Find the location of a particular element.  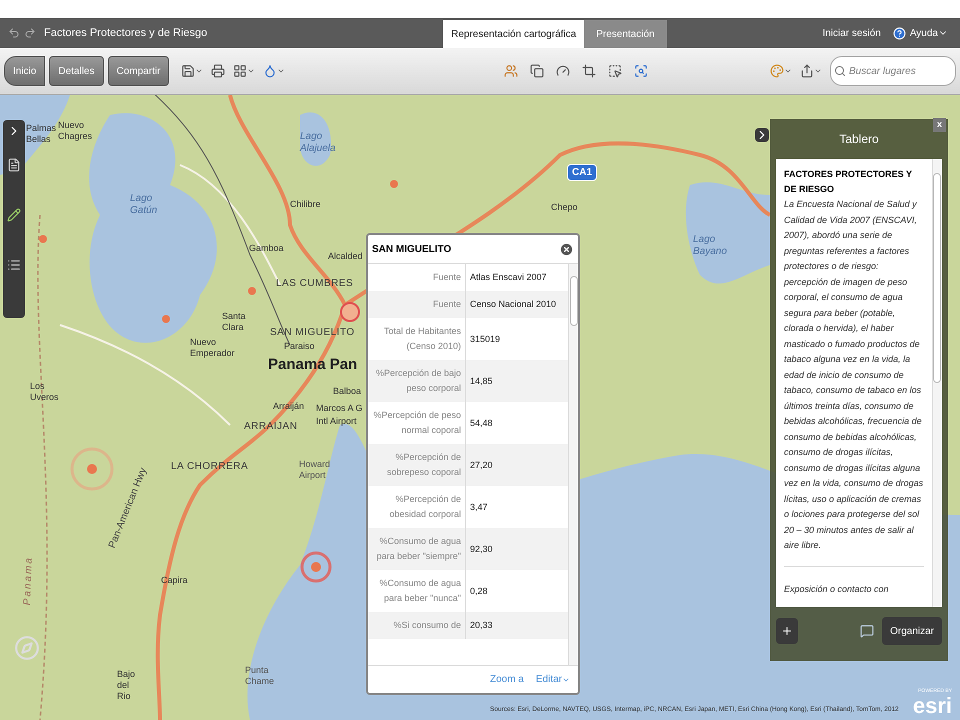

edit-icon is located at coordinates (14, 215).